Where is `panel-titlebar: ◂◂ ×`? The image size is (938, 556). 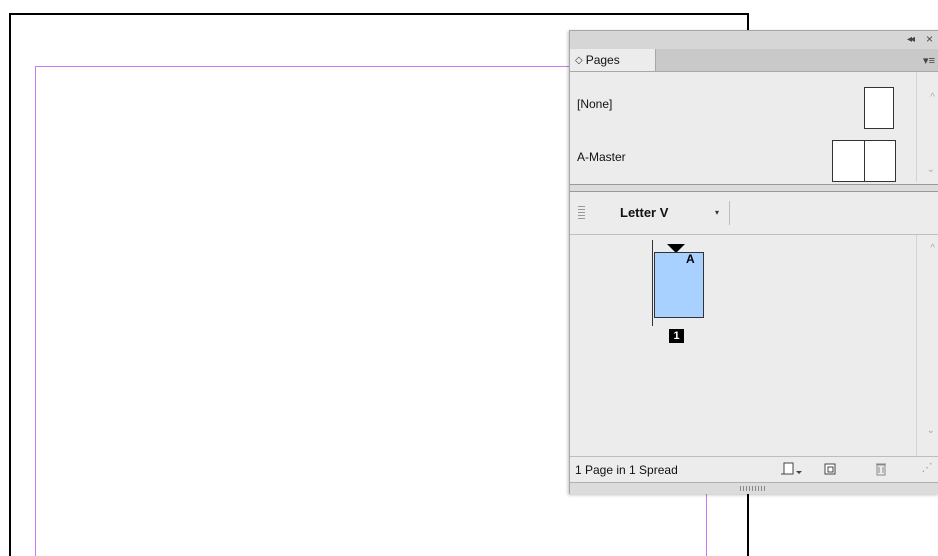
panel-titlebar: ◂◂ × is located at coordinates (754, 40).